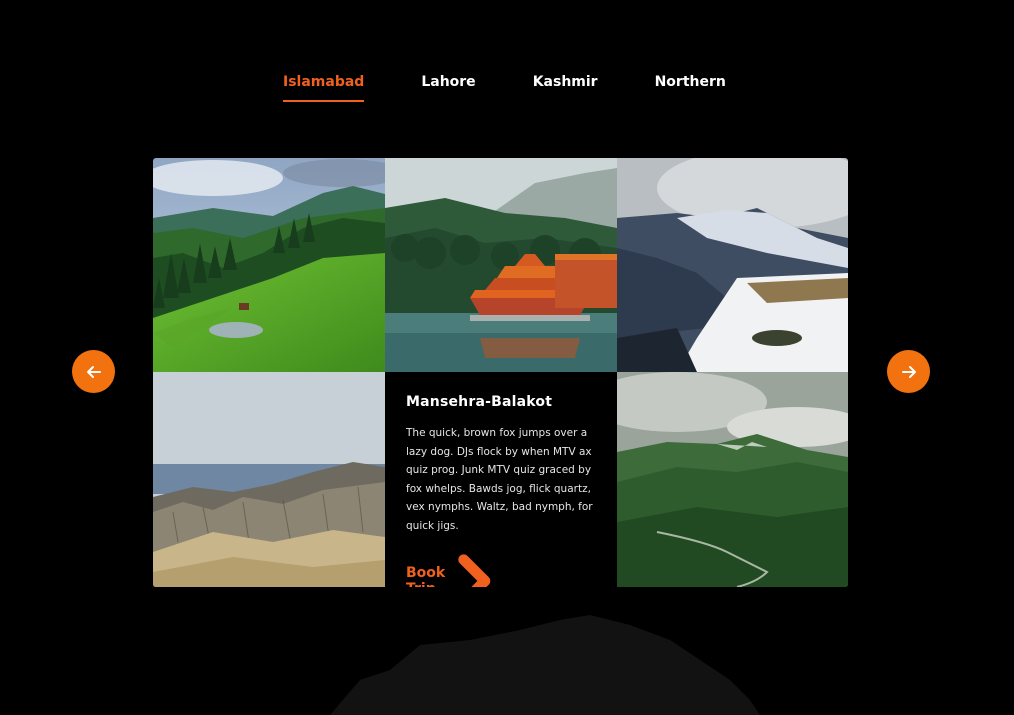  What do you see at coordinates (732, 265) in the screenshot?
I see `image-snowy-mountains` at bounding box center [732, 265].